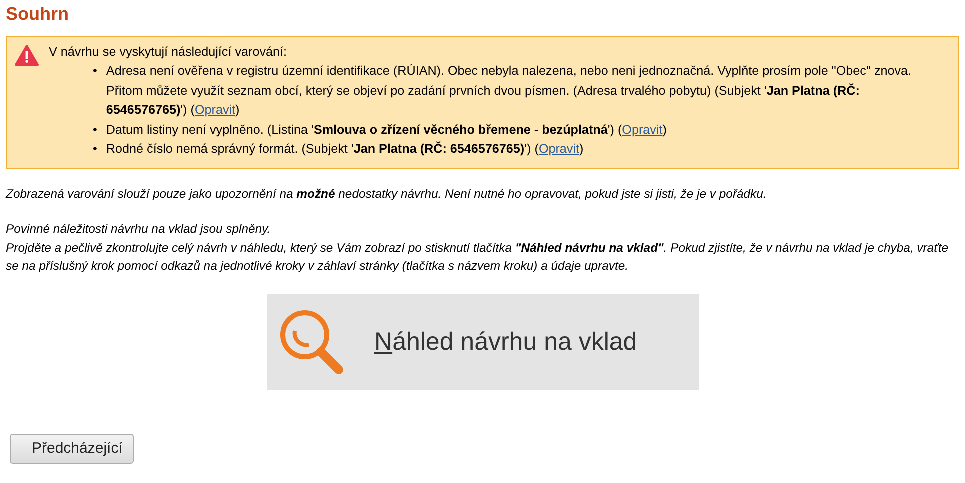  I want to click on warning-notice: Zobrazená varování slouží pouze jako upozornění na možné nedostatky návrhu. Není nutné ho opravovat, pokud jste si jisti, že je v pořádku., so click(387, 194).